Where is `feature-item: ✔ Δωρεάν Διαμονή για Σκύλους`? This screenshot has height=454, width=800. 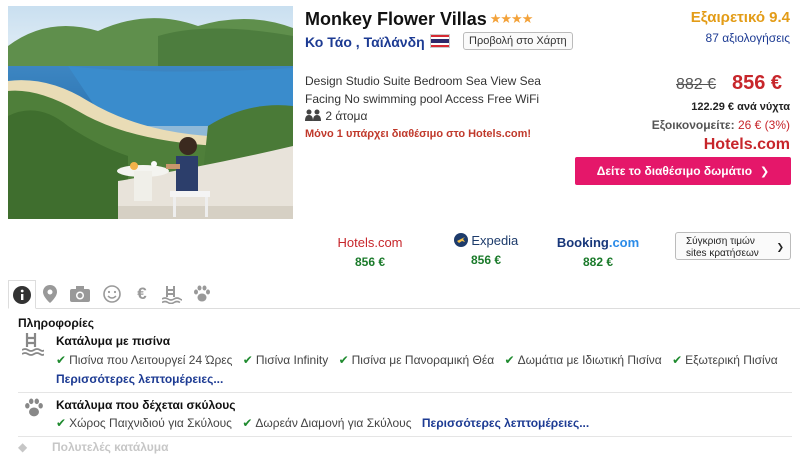
feature-item: ✔ Δωρεάν Διαμονή για Σκύλους is located at coordinates (326, 423).